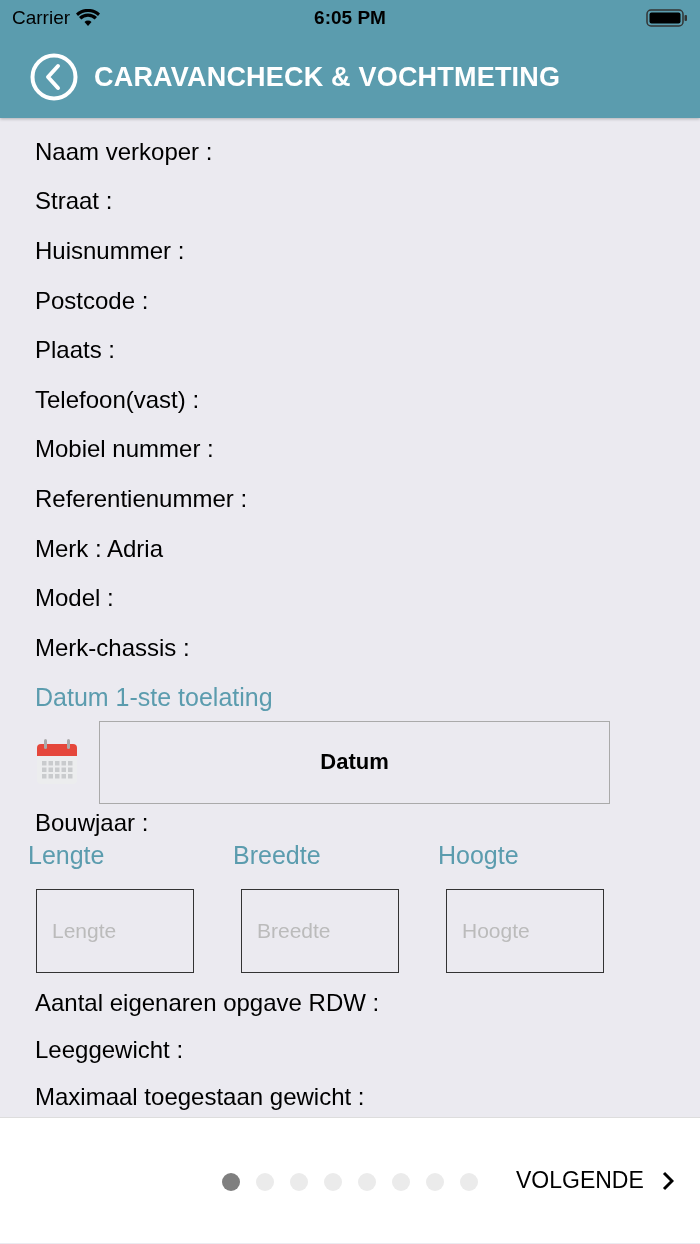 The width and height of the screenshot is (700, 1244). I want to click on section-label: Datum 1-ste toelating, so click(154, 697).